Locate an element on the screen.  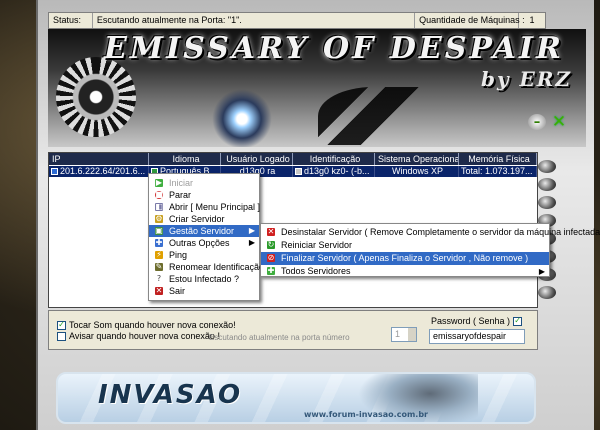
notify-checkbox is located at coordinates (61, 336).